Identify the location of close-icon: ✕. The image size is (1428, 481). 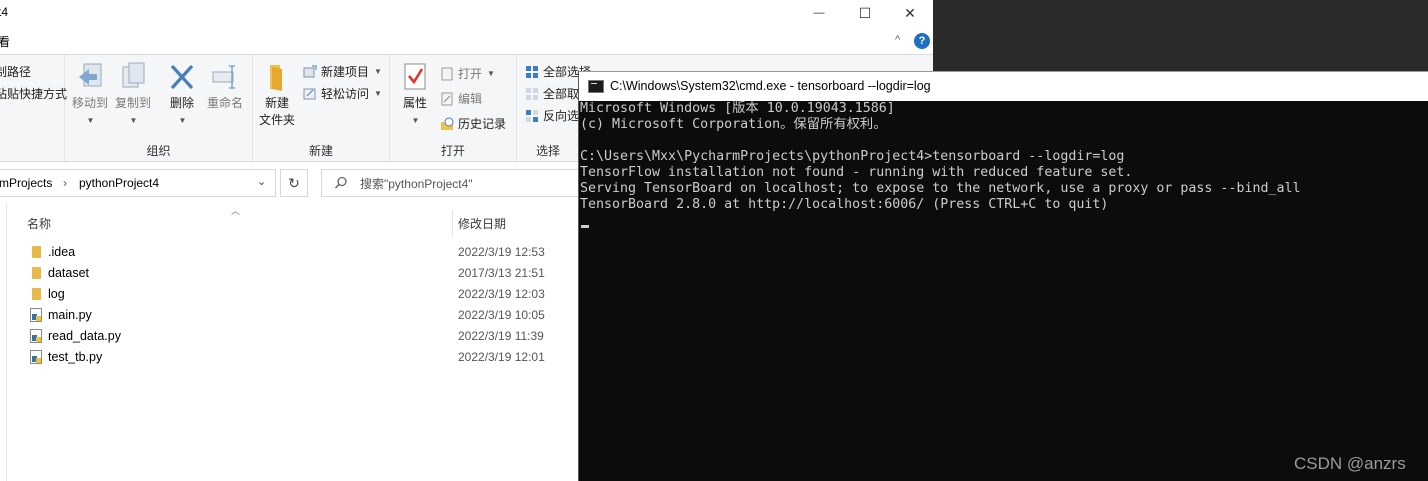
(910, 12).